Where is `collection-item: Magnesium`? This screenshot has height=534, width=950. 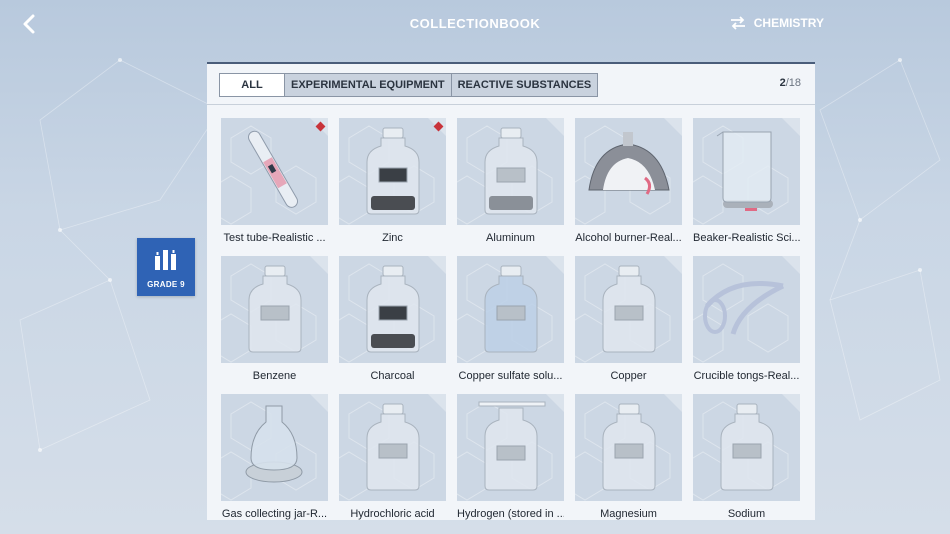
collection-item: Magnesium is located at coordinates (628, 457).